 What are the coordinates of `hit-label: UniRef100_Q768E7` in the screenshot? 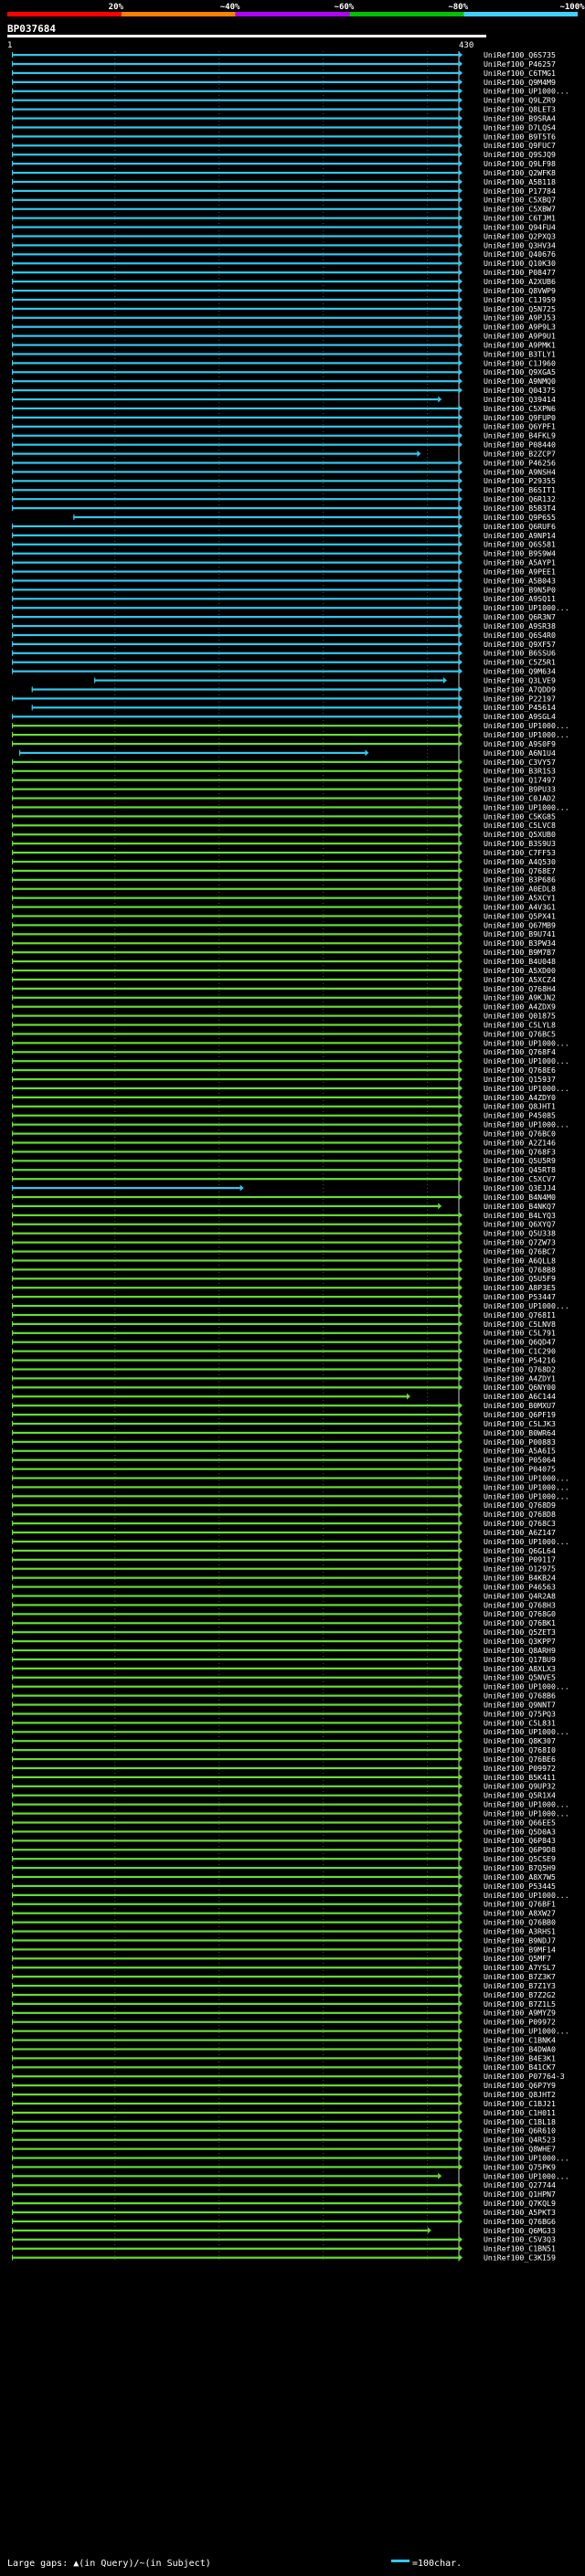 It's located at (520, 870).